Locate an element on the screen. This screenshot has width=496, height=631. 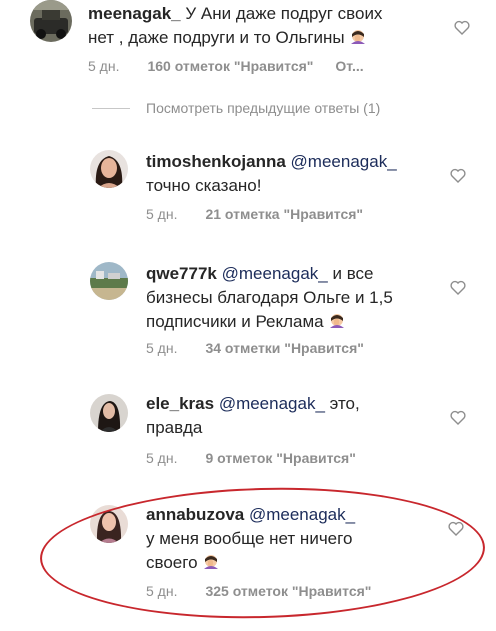
comment-body-line: правда is located at coordinates (174, 427).